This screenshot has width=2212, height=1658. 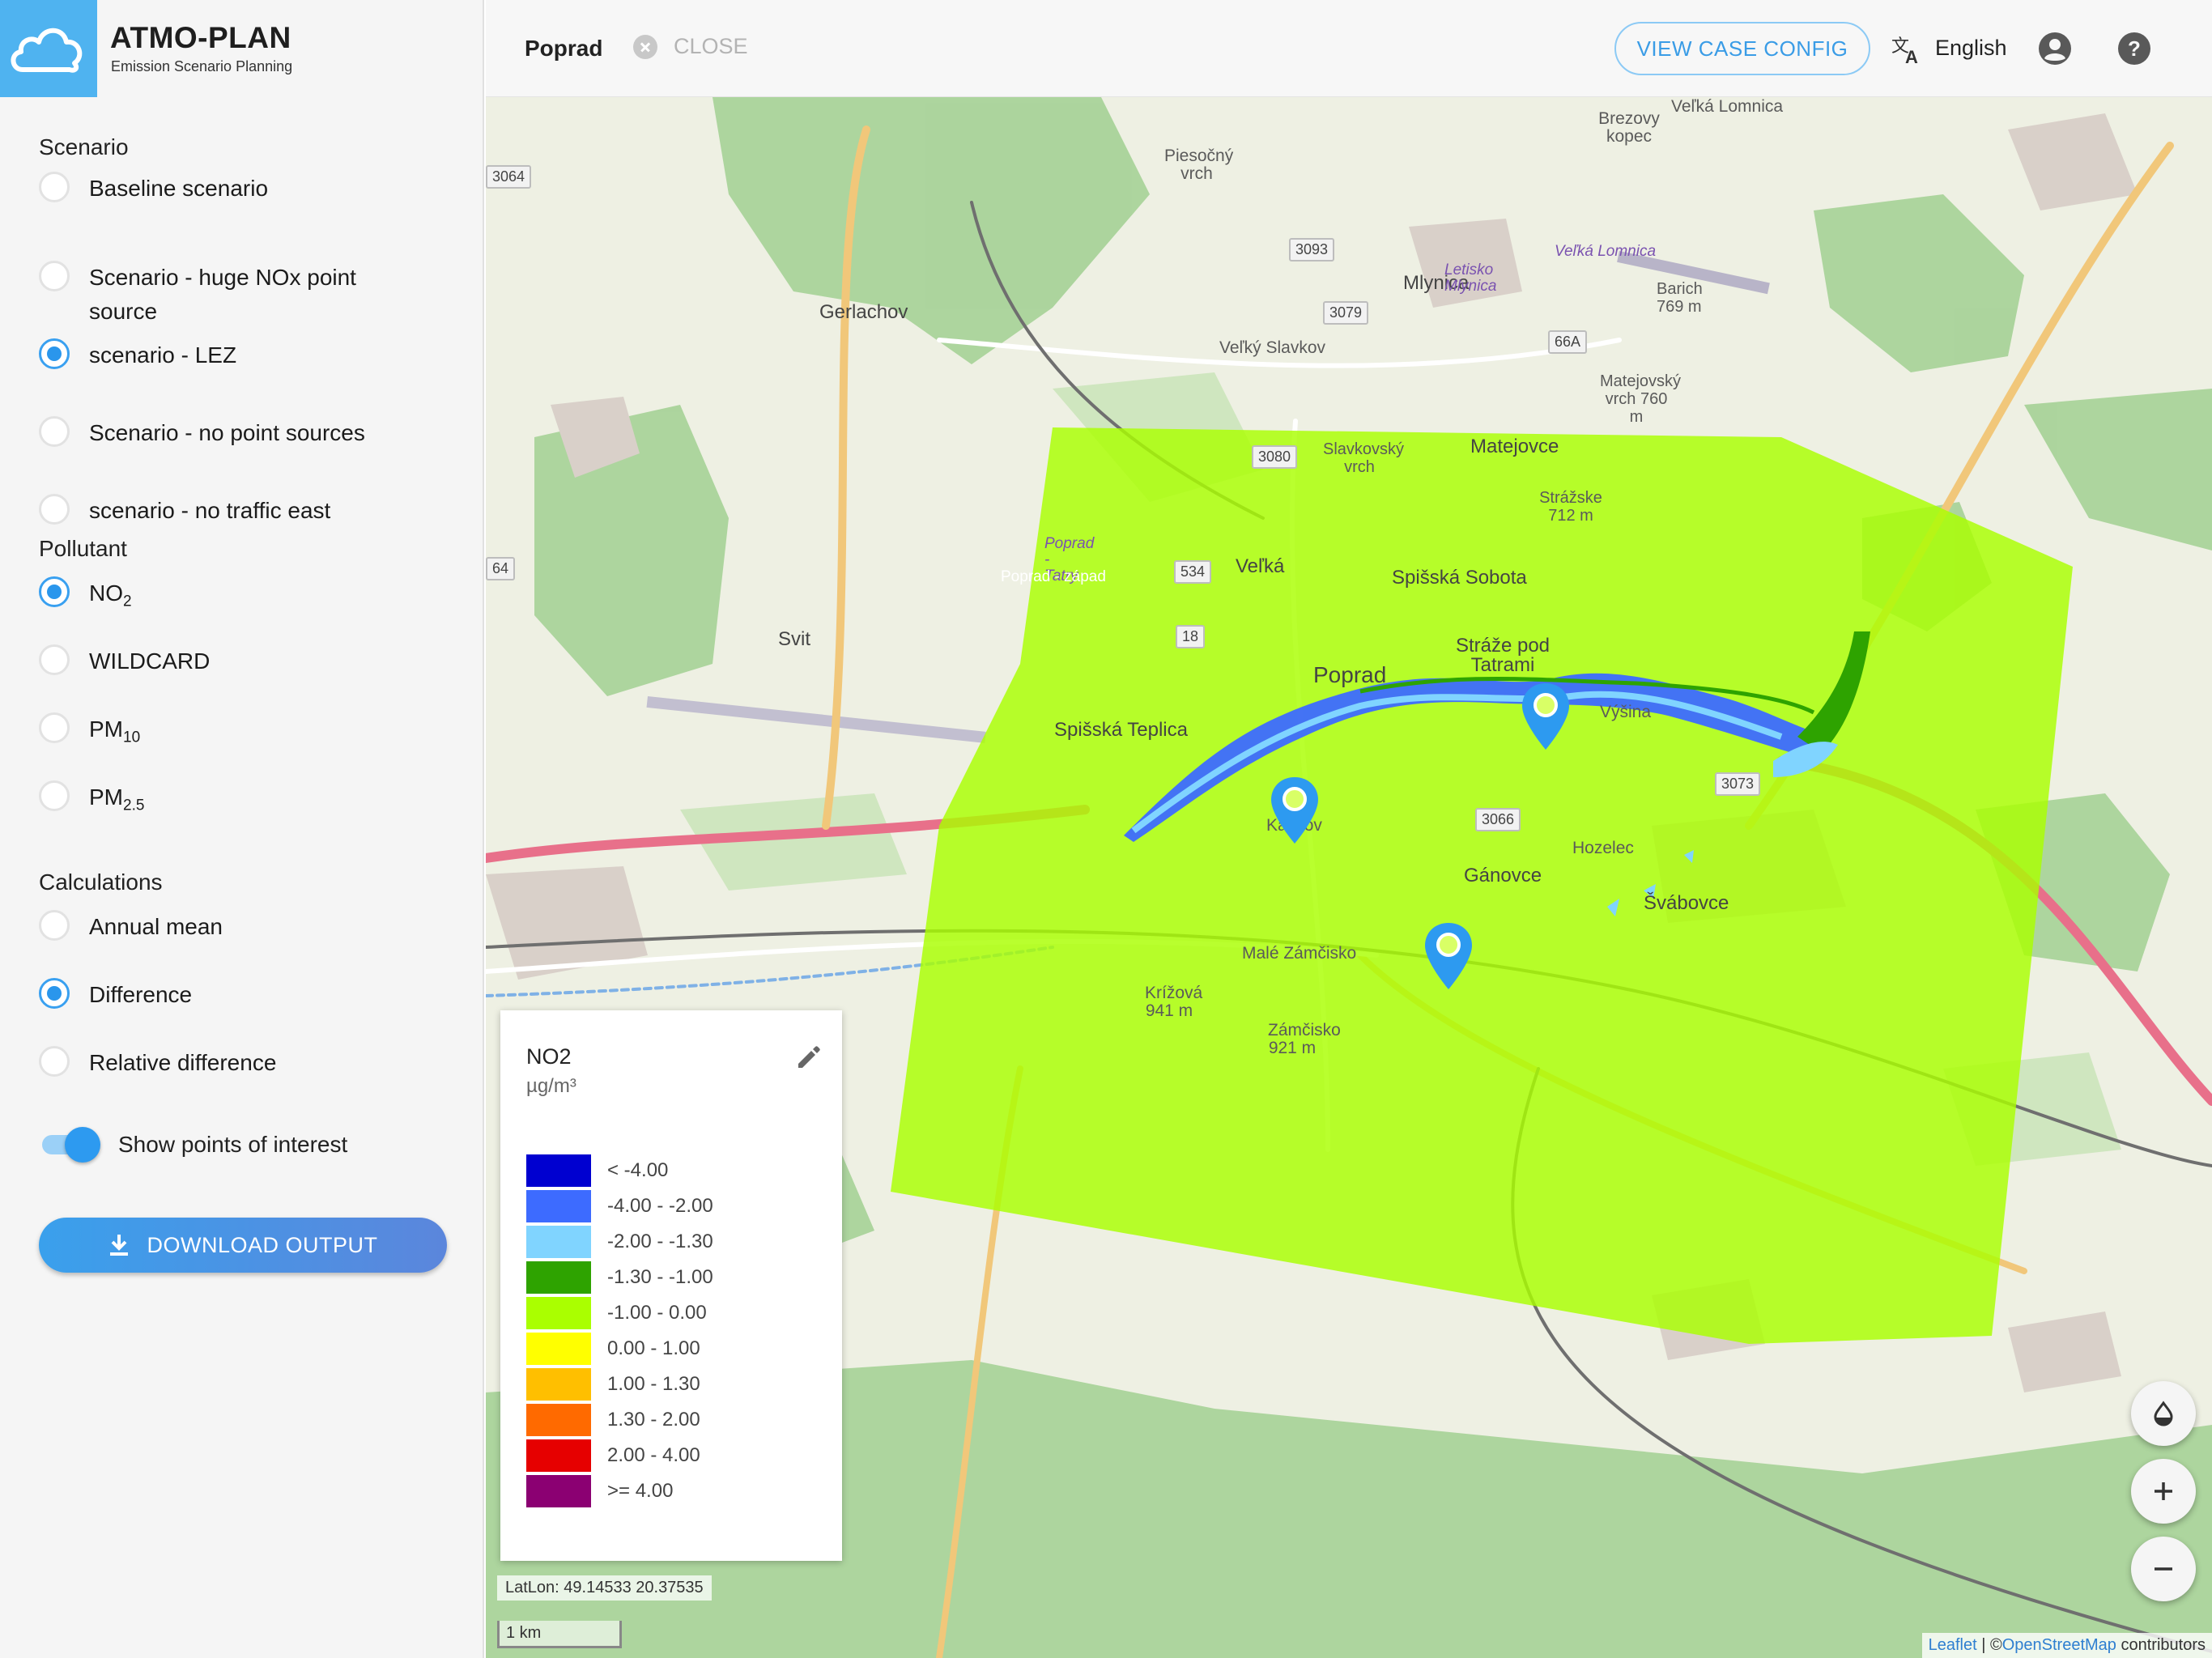 What do you see at coordinates (1174, 1002) in the screenshot?
I see `peak-label: Krížová 941 m` at bounding box center [1174, 1002].